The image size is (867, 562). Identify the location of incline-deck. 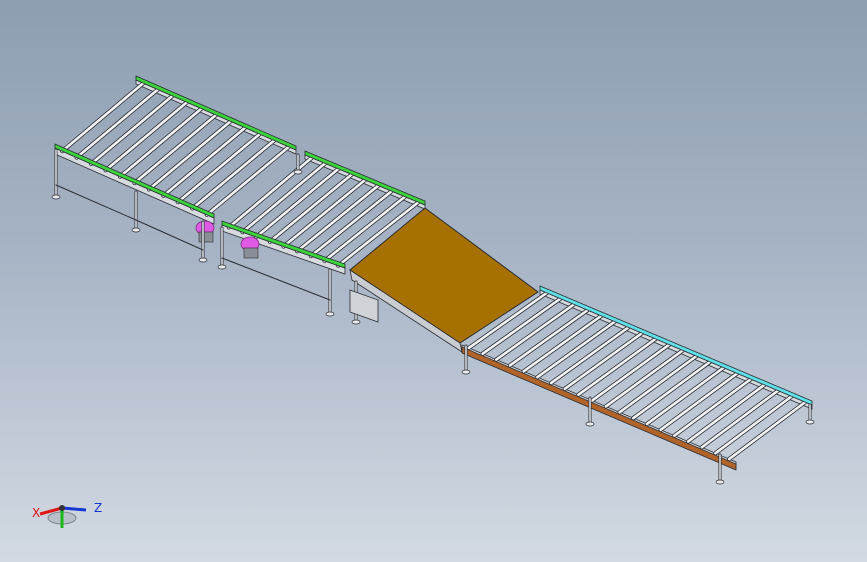
(444, 275).